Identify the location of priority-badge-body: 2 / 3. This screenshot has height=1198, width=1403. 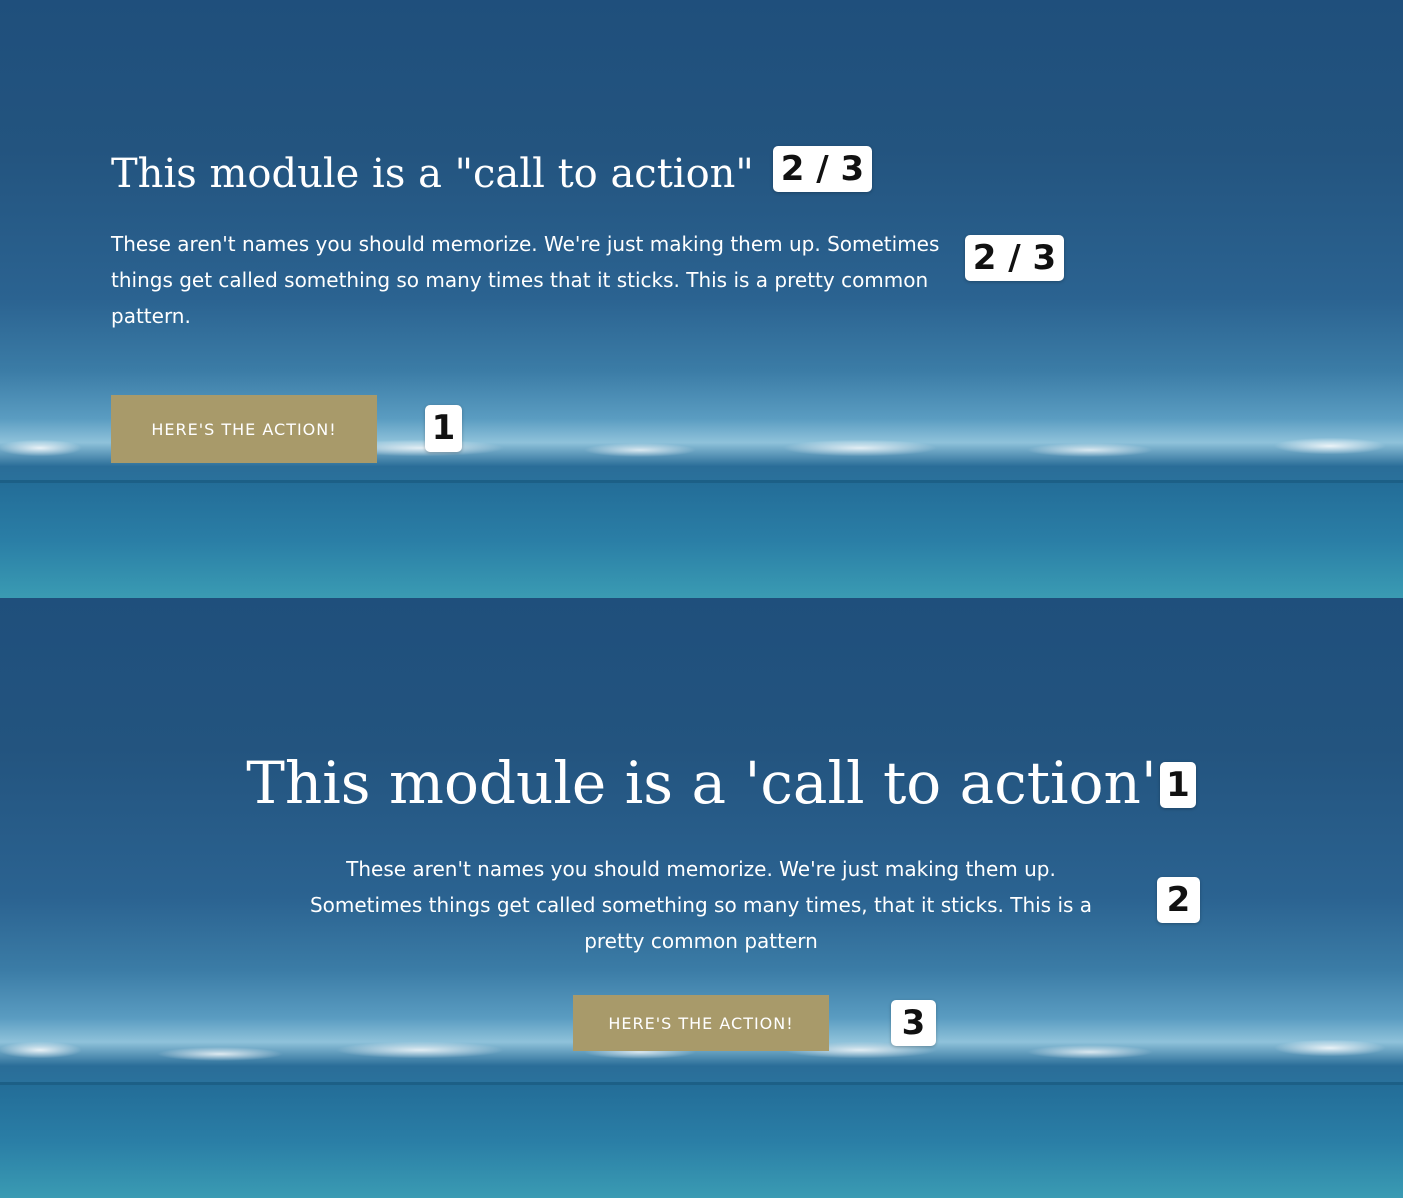
(1014, 258).